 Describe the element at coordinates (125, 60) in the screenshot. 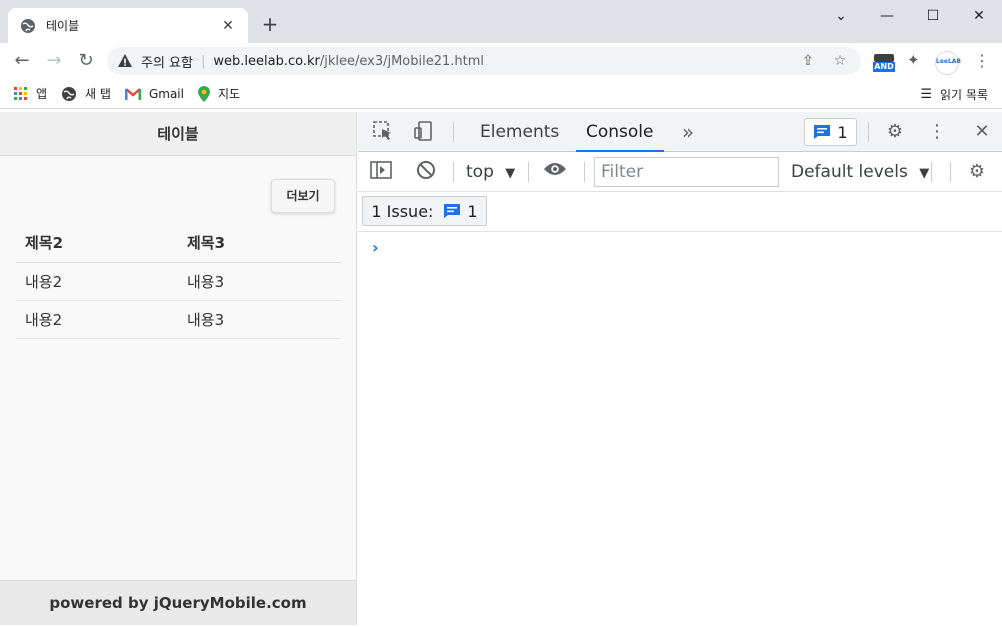

I see `warning-triangle-icon` at that location.